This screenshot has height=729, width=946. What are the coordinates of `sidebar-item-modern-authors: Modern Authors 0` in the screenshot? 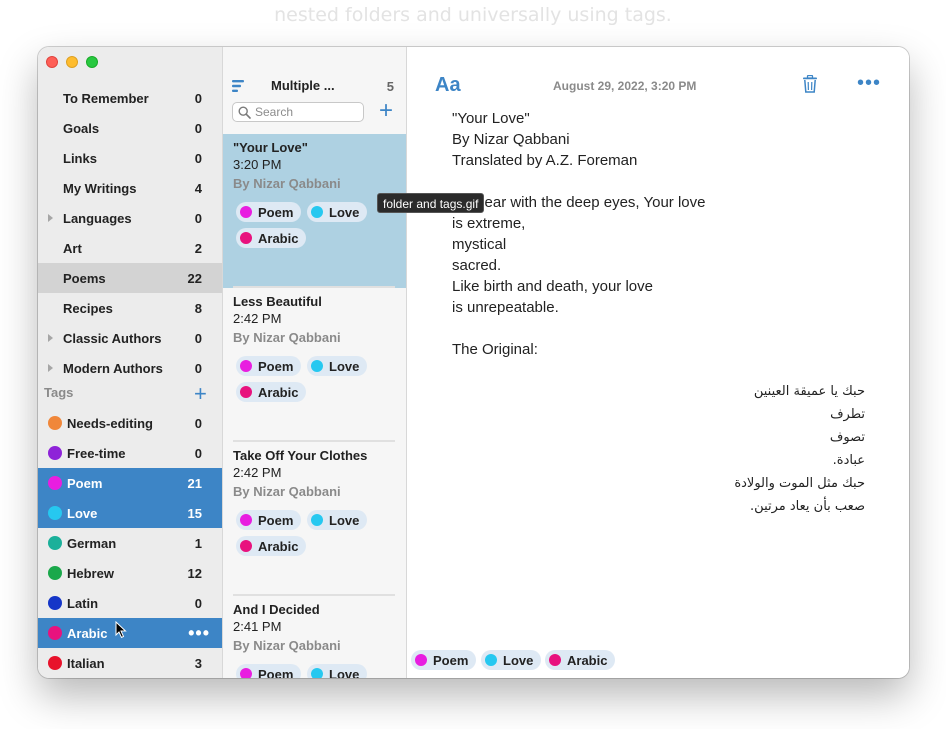 It's located at (130, 368).